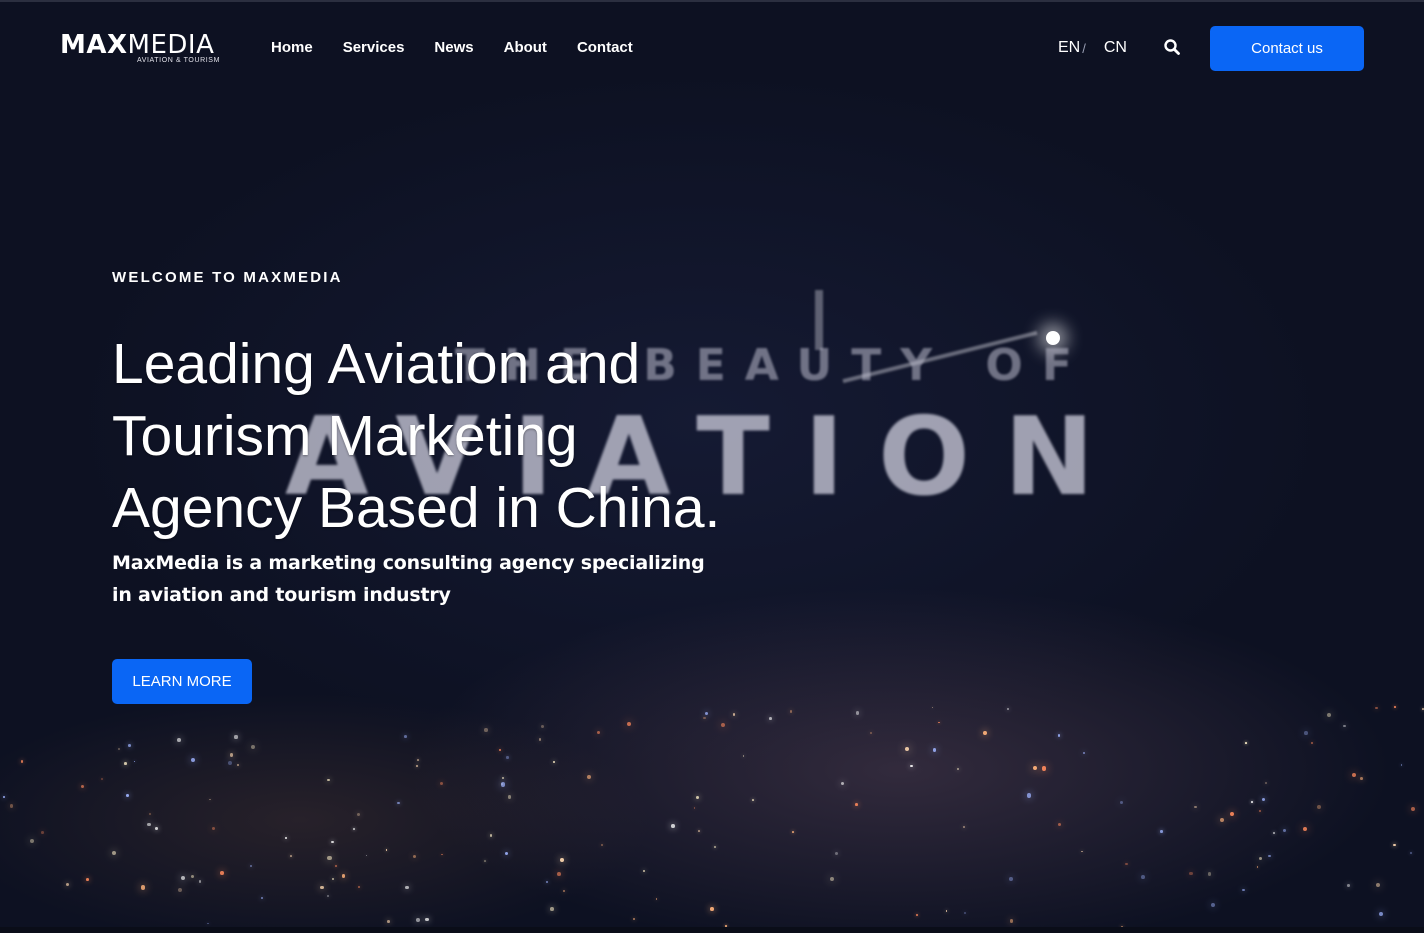 Image resolution: width=1424 pixels, height=933 pixels. I want to click on nav-item-news: News, so click(453, 48).